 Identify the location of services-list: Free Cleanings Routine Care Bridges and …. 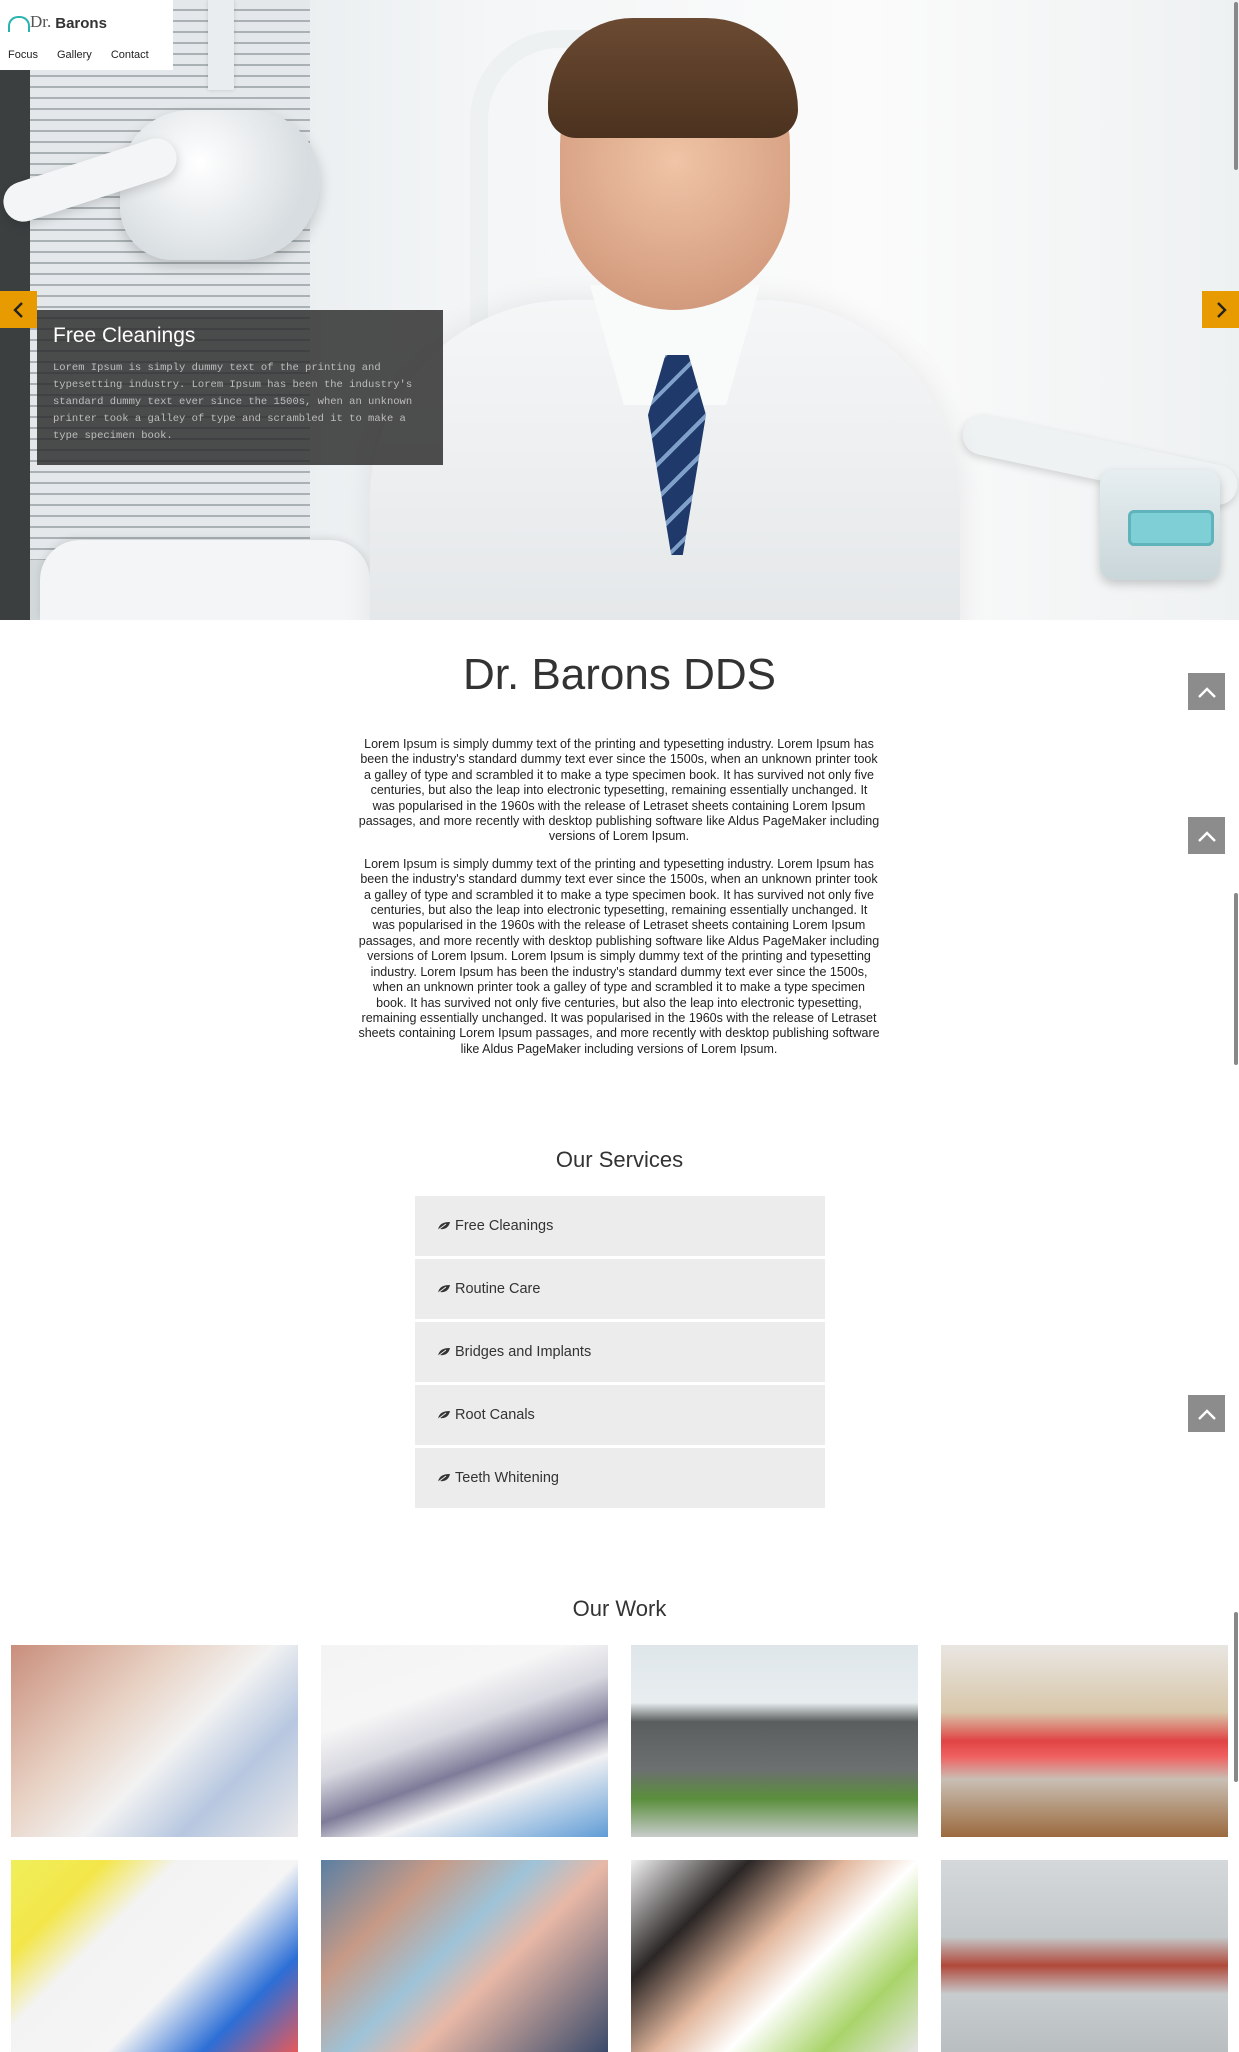
(620, 1353).